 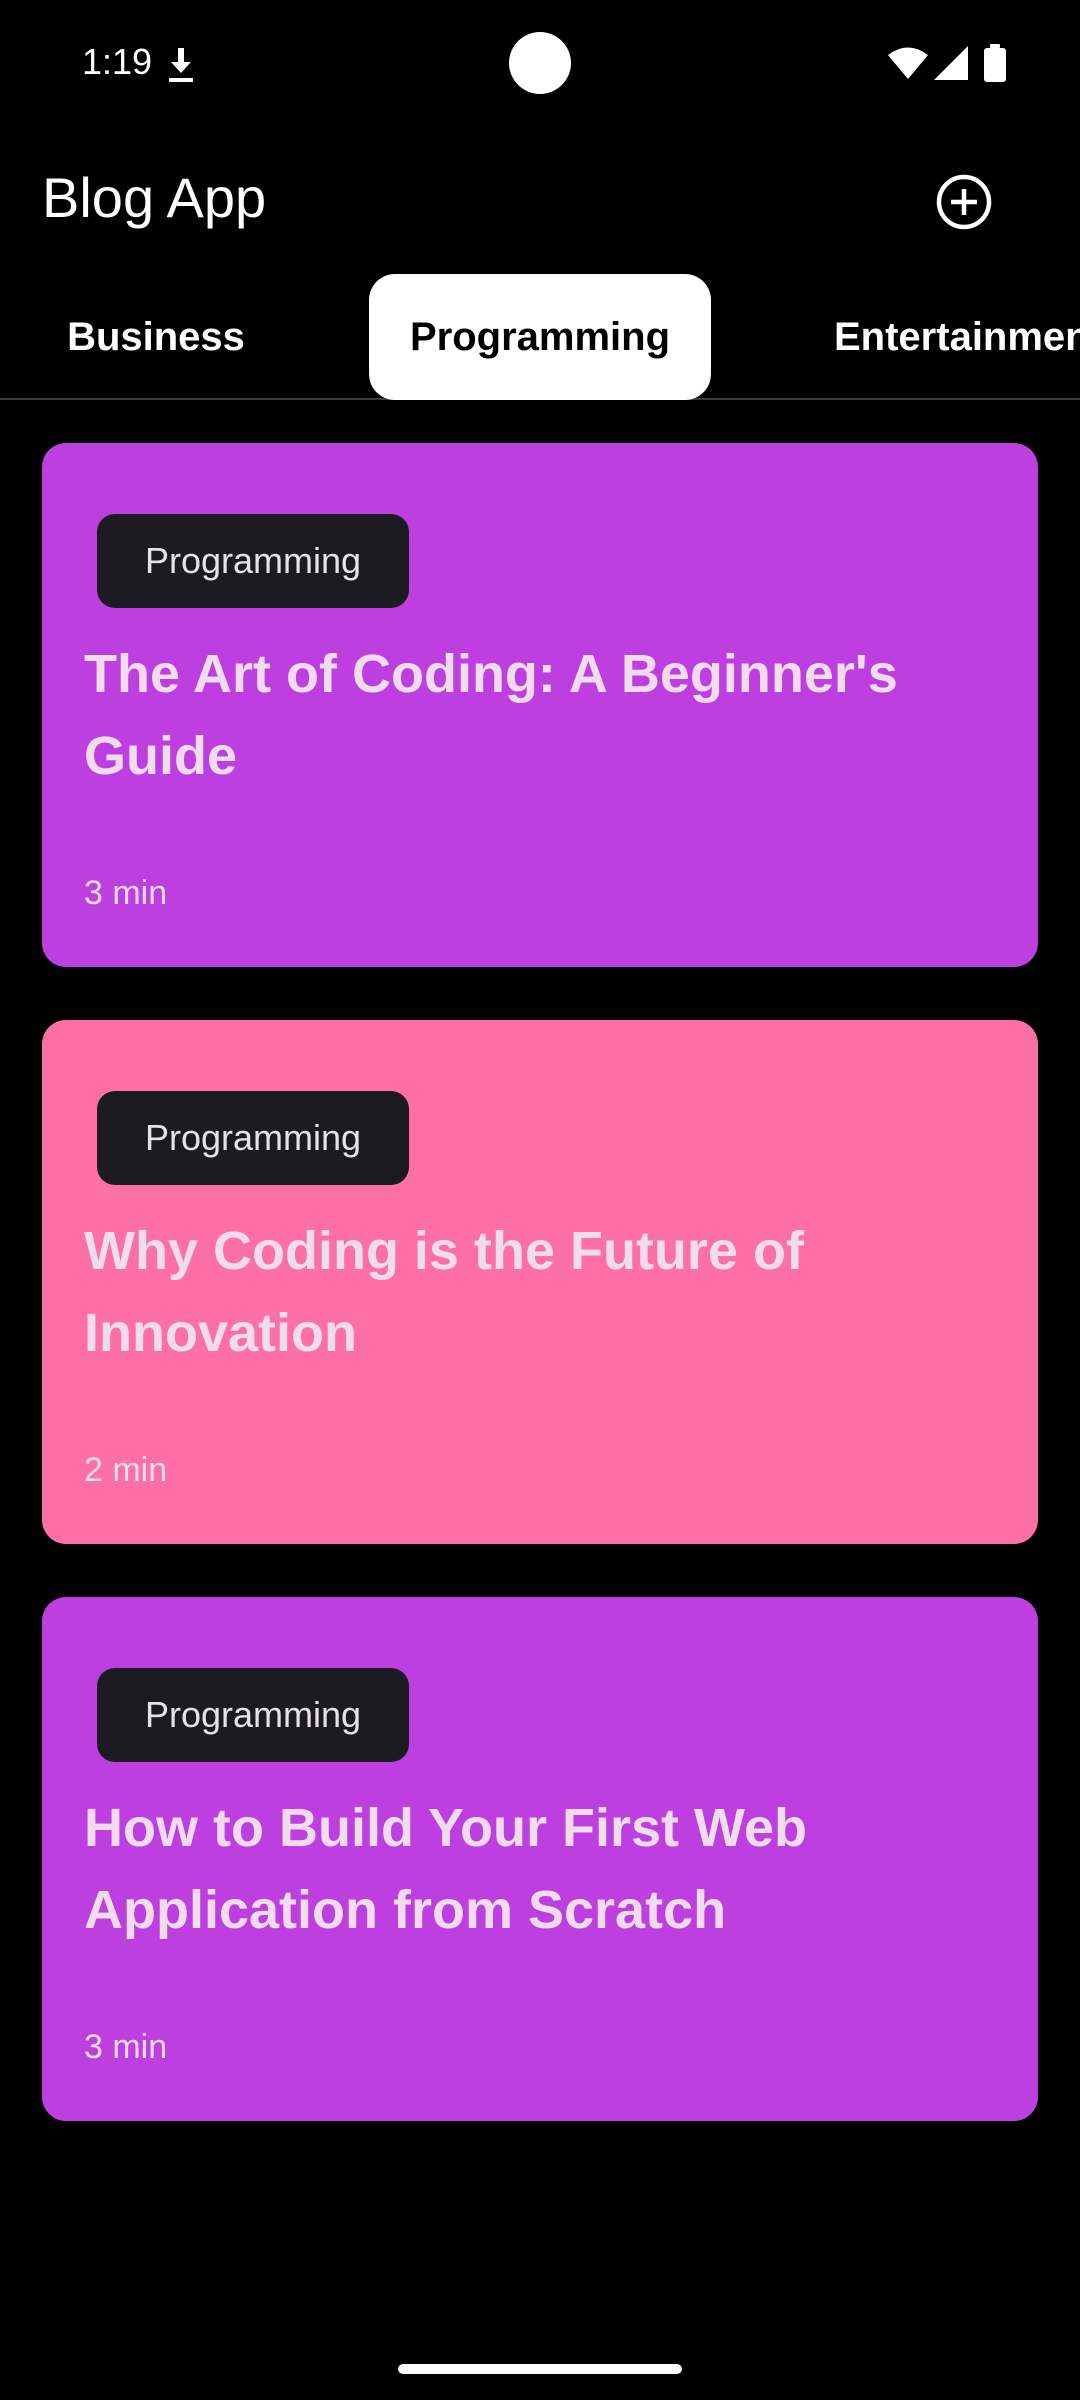 What do you see at coordinates (951, 63) in the screenshot?
I see `signal-icon` at bounding box center [951, 63].